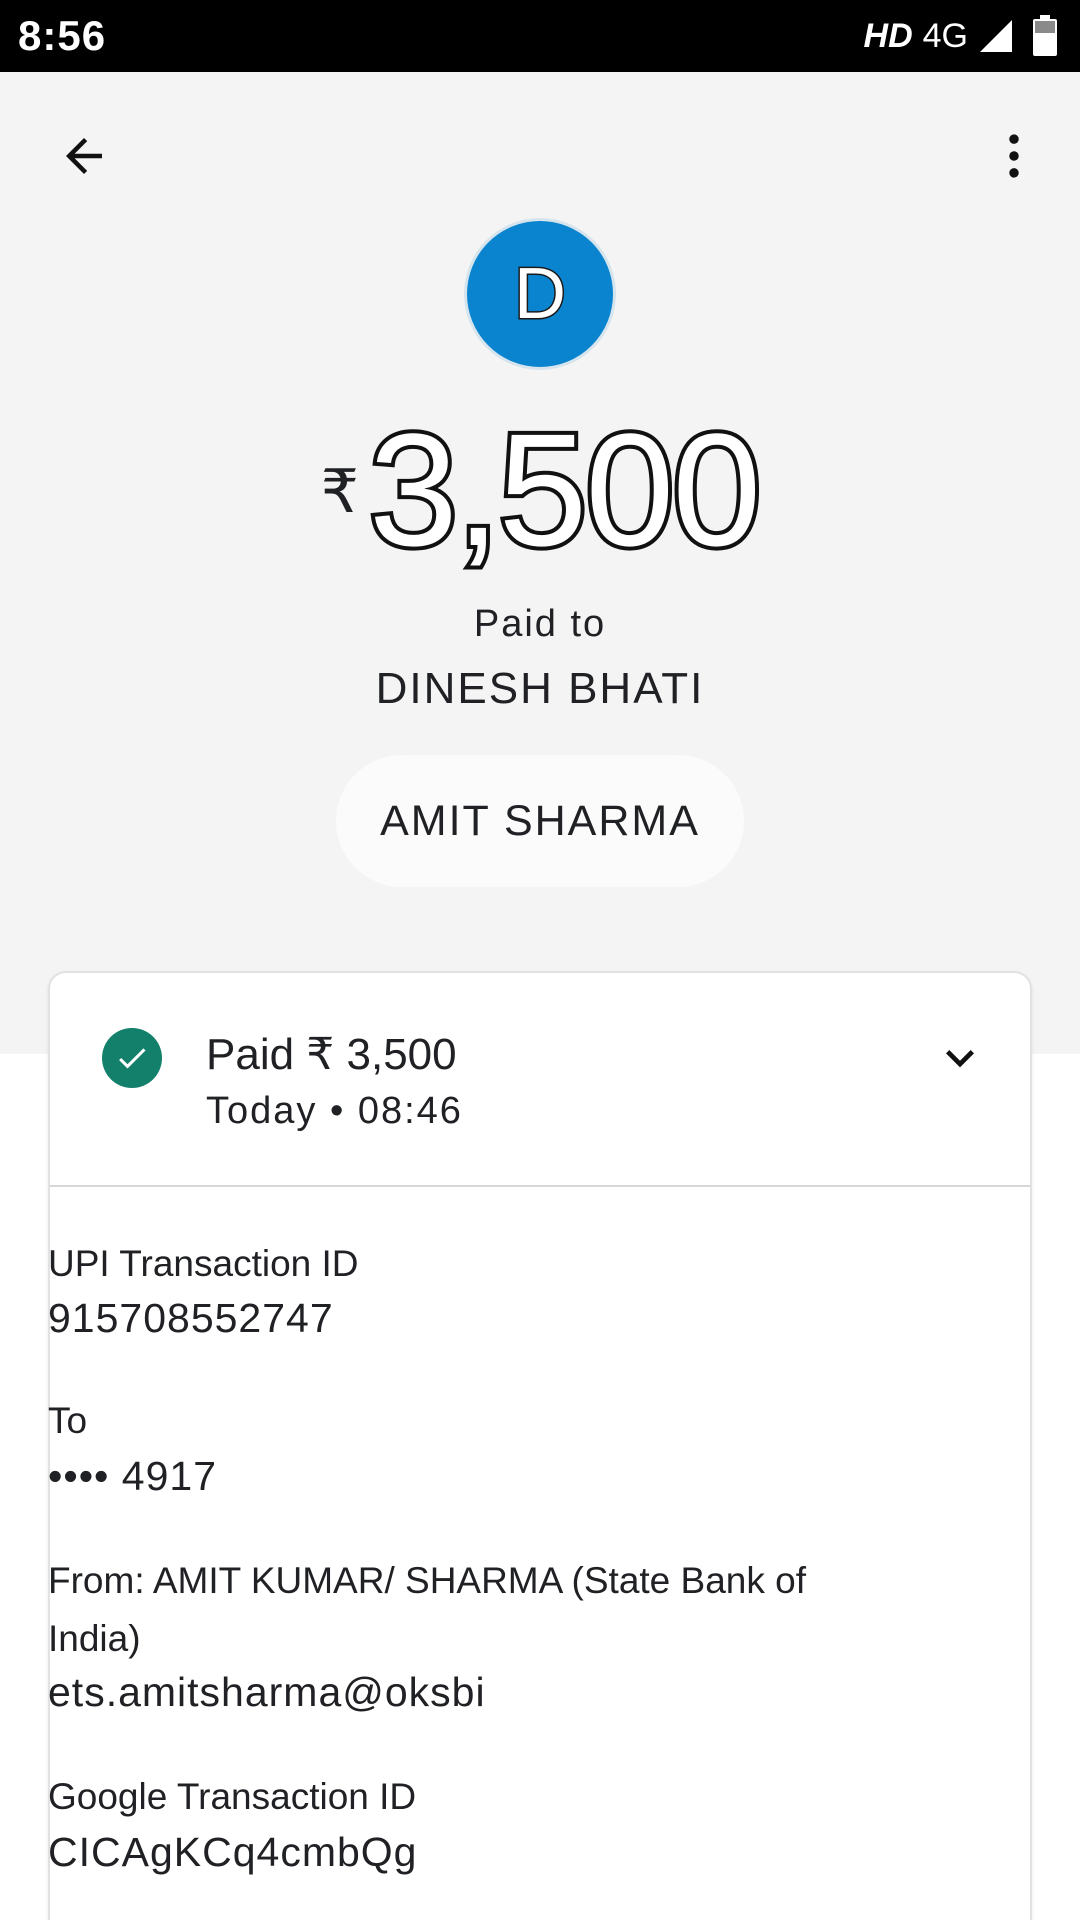 This screenshot has width=1080, height=1920. I want to click on checkmark-icon, so click(132, 1058).